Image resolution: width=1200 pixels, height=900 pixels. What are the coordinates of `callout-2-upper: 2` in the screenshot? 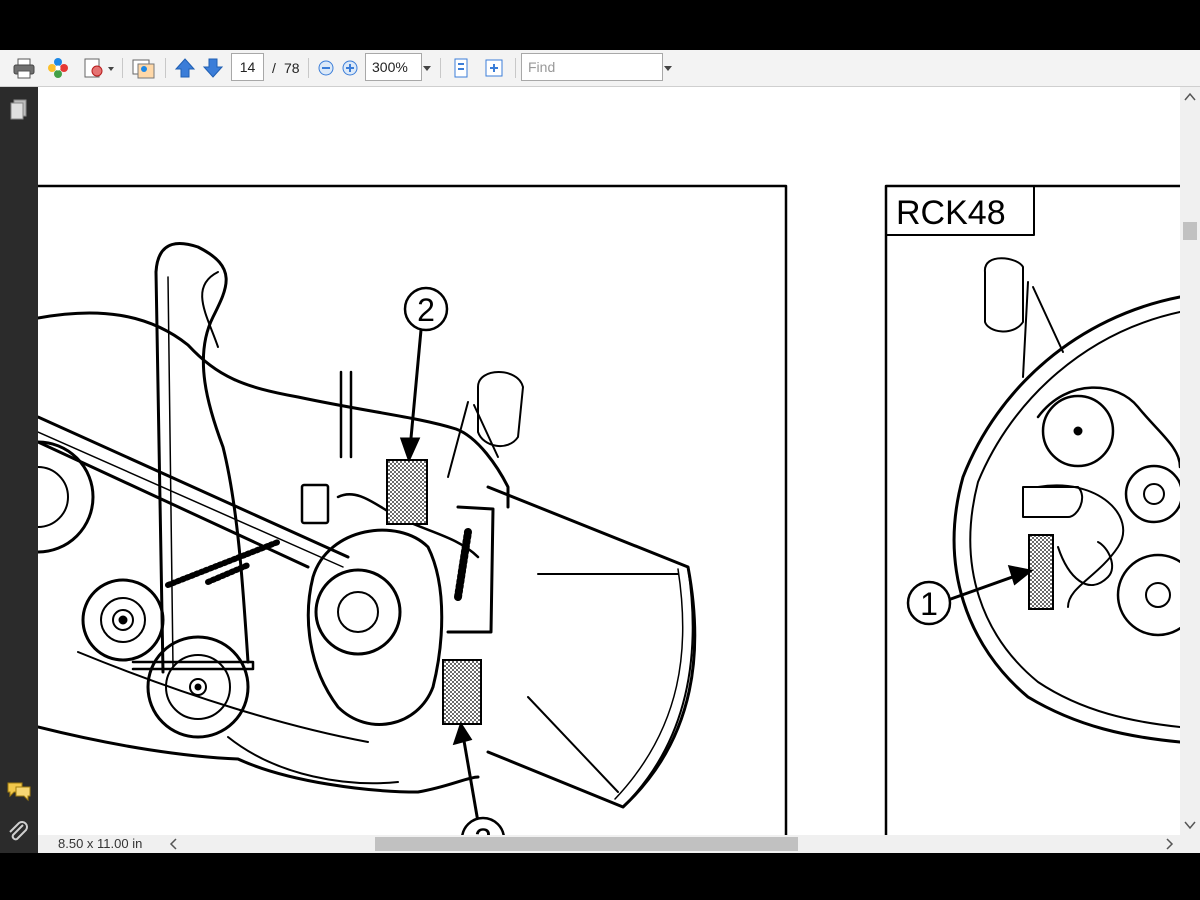 It's located at (426, 309).